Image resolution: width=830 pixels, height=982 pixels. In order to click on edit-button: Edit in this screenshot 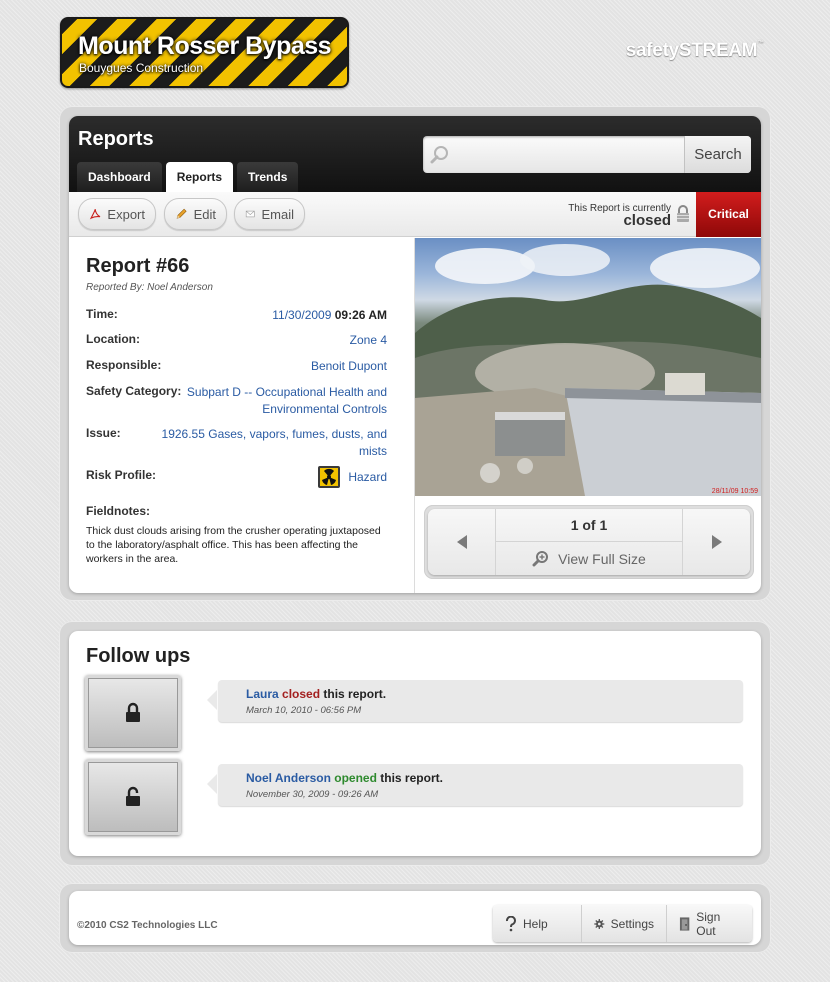, I will do `click(195, 214)`.